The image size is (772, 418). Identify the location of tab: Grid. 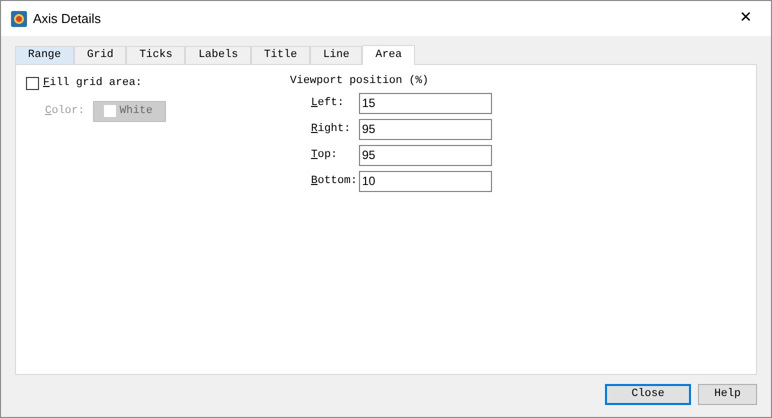
(100, 55).